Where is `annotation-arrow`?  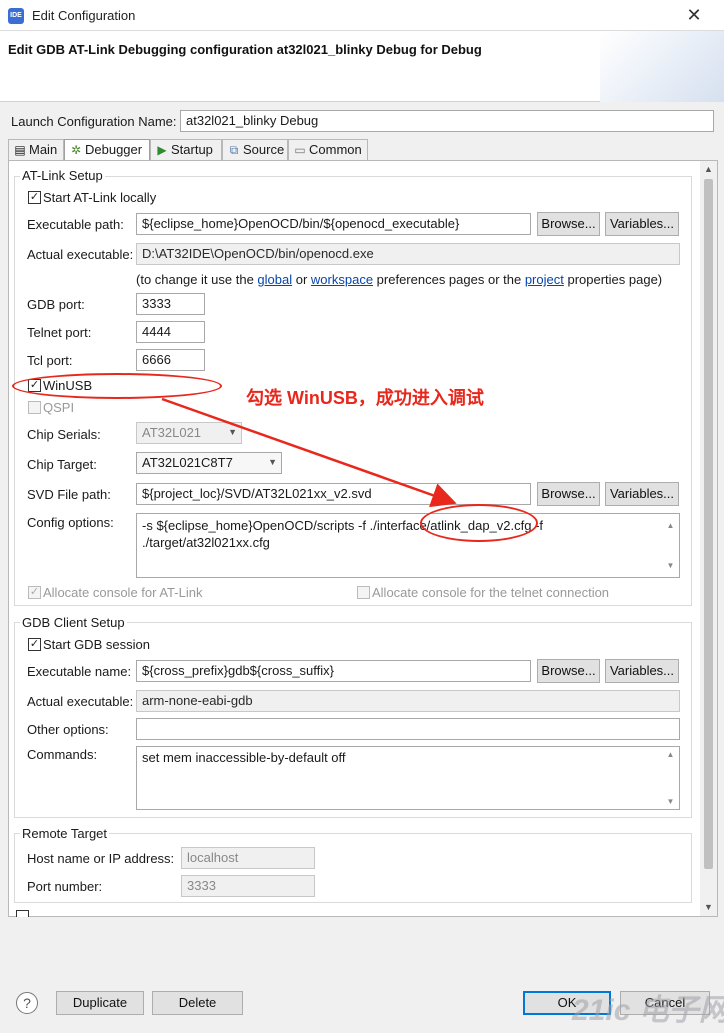
annotation-arrow is located at coordinates (309, 452).